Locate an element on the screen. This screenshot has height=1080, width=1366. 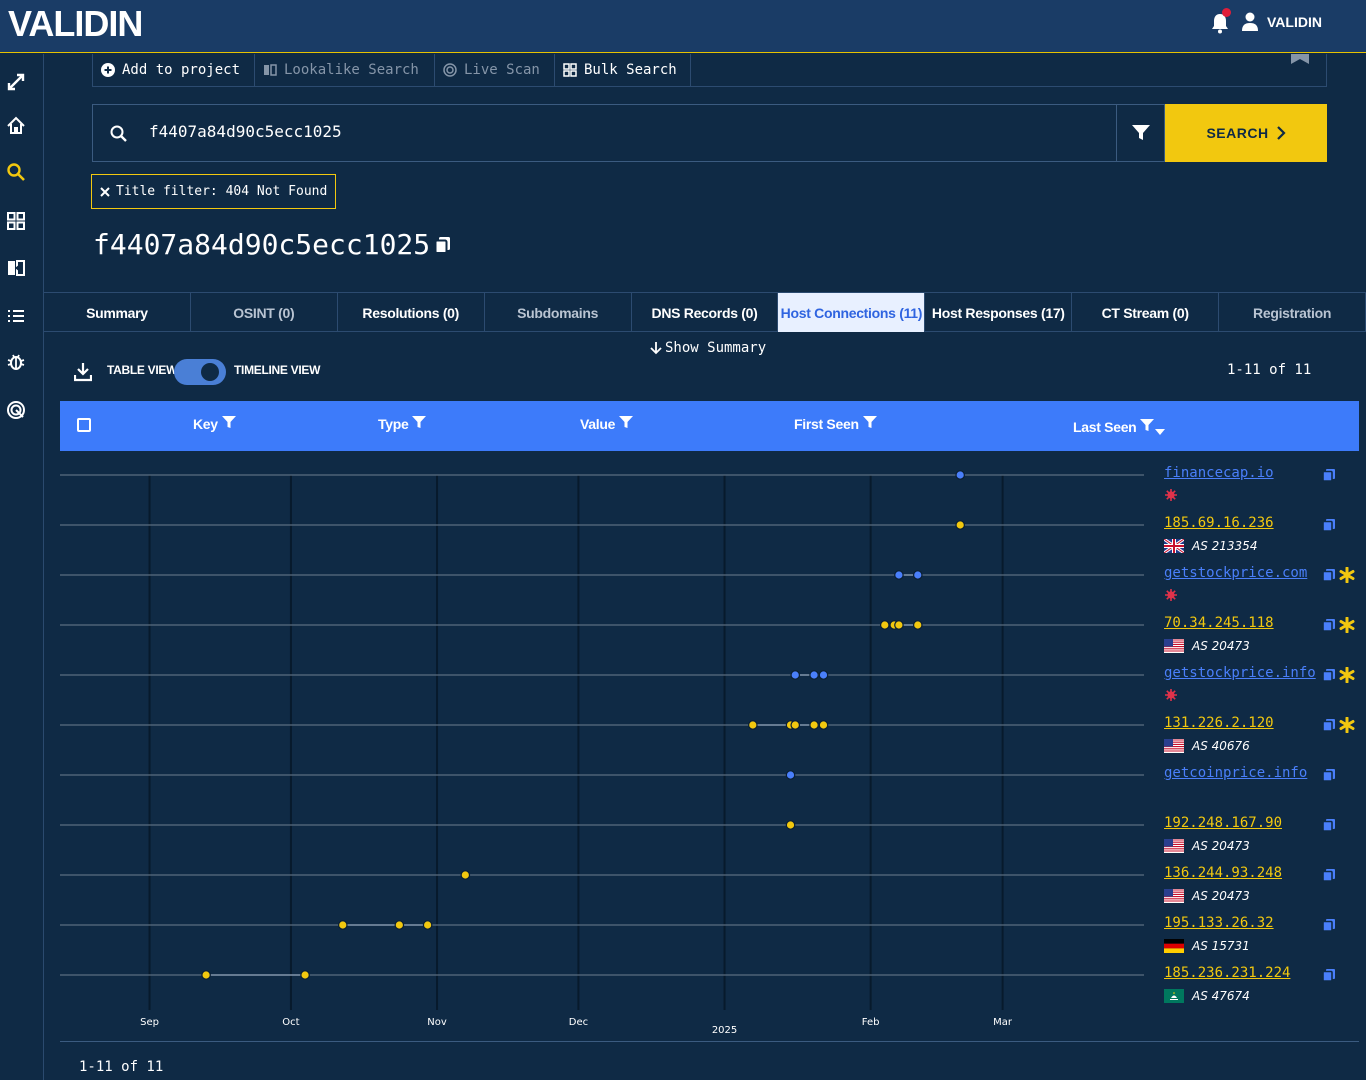
table-view-label: TABLE VIEW is located at coordinates (142, 370).